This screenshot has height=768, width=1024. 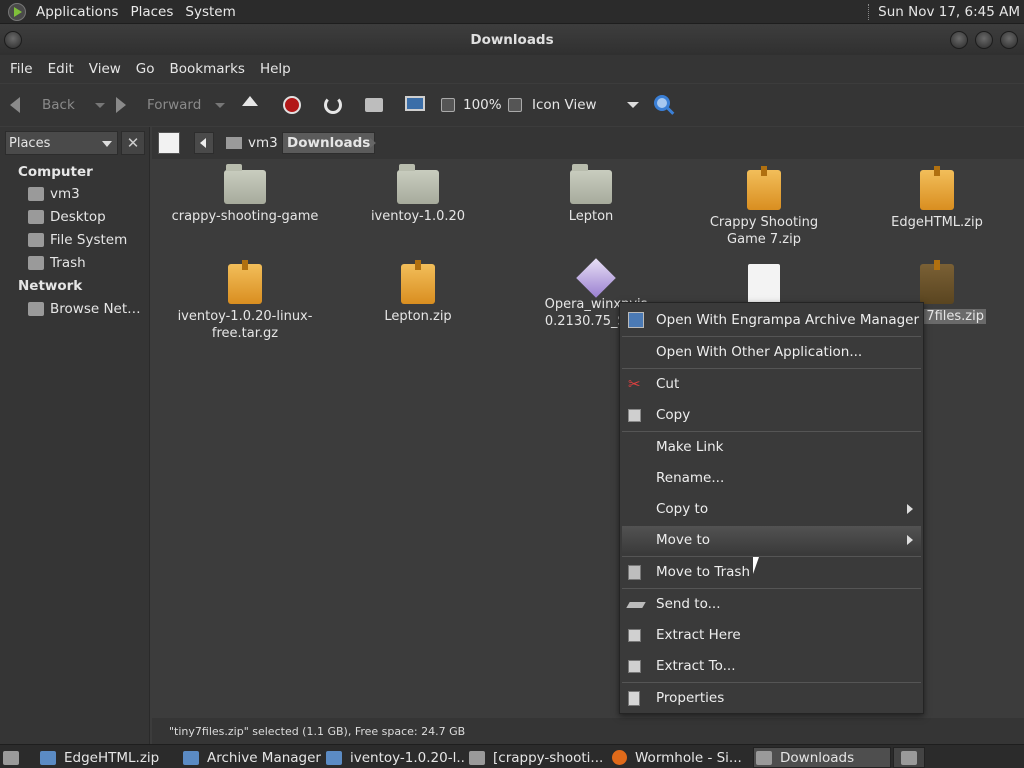 I want to click on taskbar-item-downloads: Downloads, so click(x=822, y=757).